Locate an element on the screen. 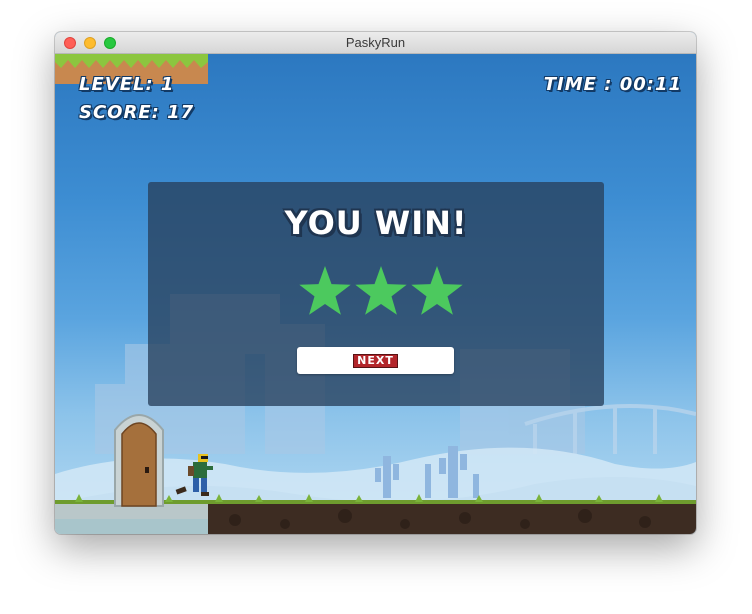  next-button-label: NEXT is located at coordinates (375, 360).